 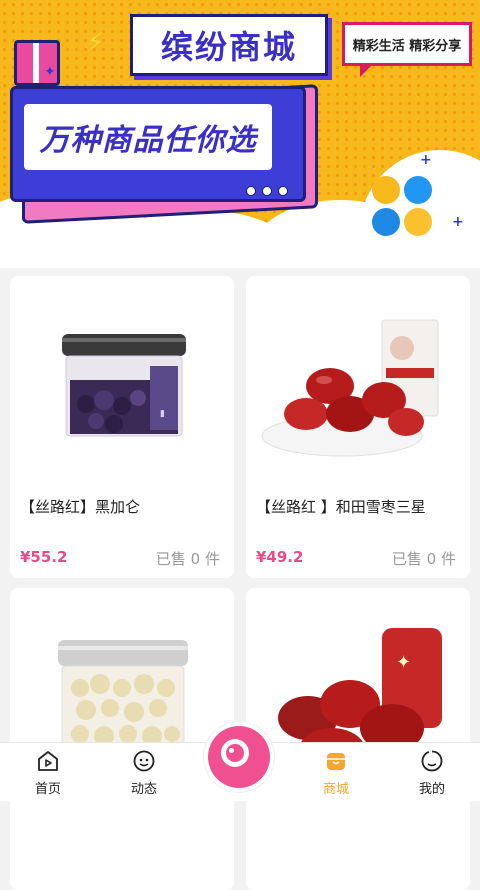 I want to click on center-publish-button, so click(x=239, y=757).